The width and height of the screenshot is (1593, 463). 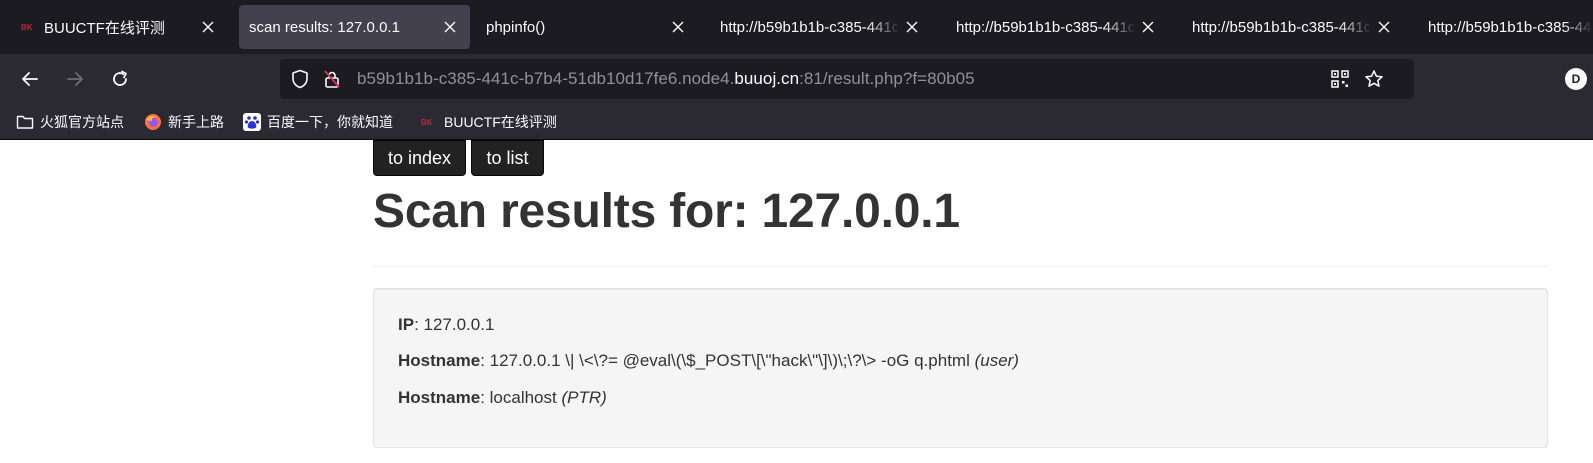 I want to click on bookmark-star-icon, so click(x=1374, y=79).